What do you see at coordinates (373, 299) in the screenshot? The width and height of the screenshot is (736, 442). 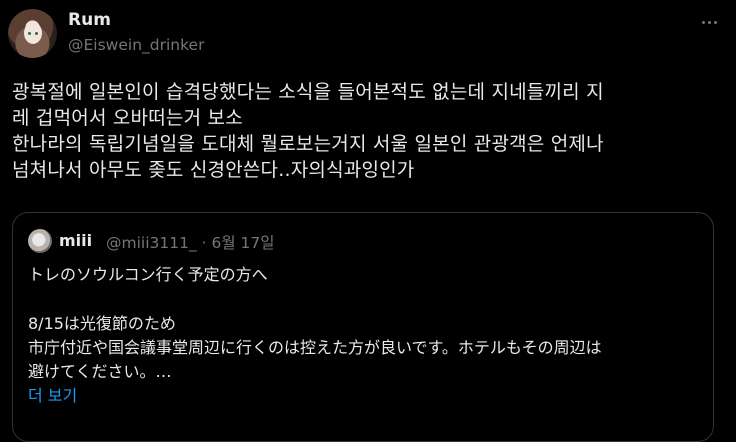 I see `quoted-text-blank-line` at bounding box center [373, 299].